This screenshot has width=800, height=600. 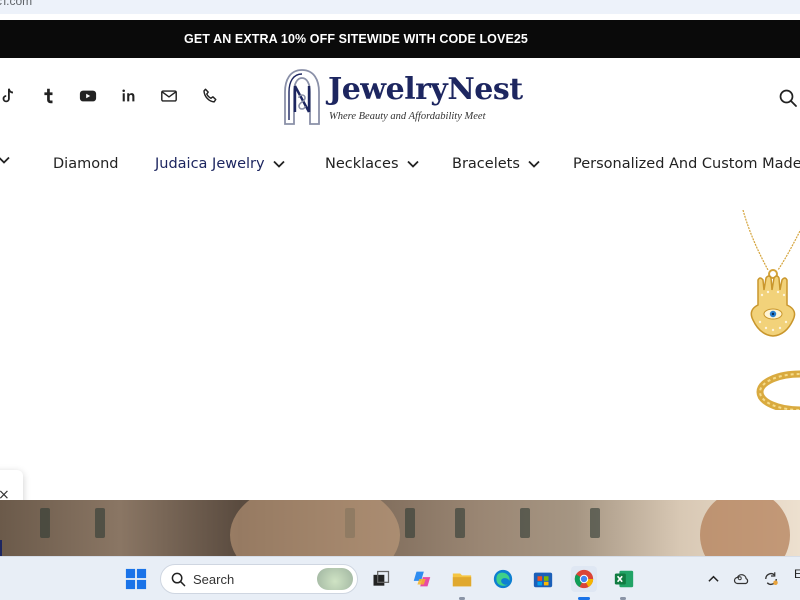 I want to click on nav-item-label: Diamond, so click(x=86, y=164).